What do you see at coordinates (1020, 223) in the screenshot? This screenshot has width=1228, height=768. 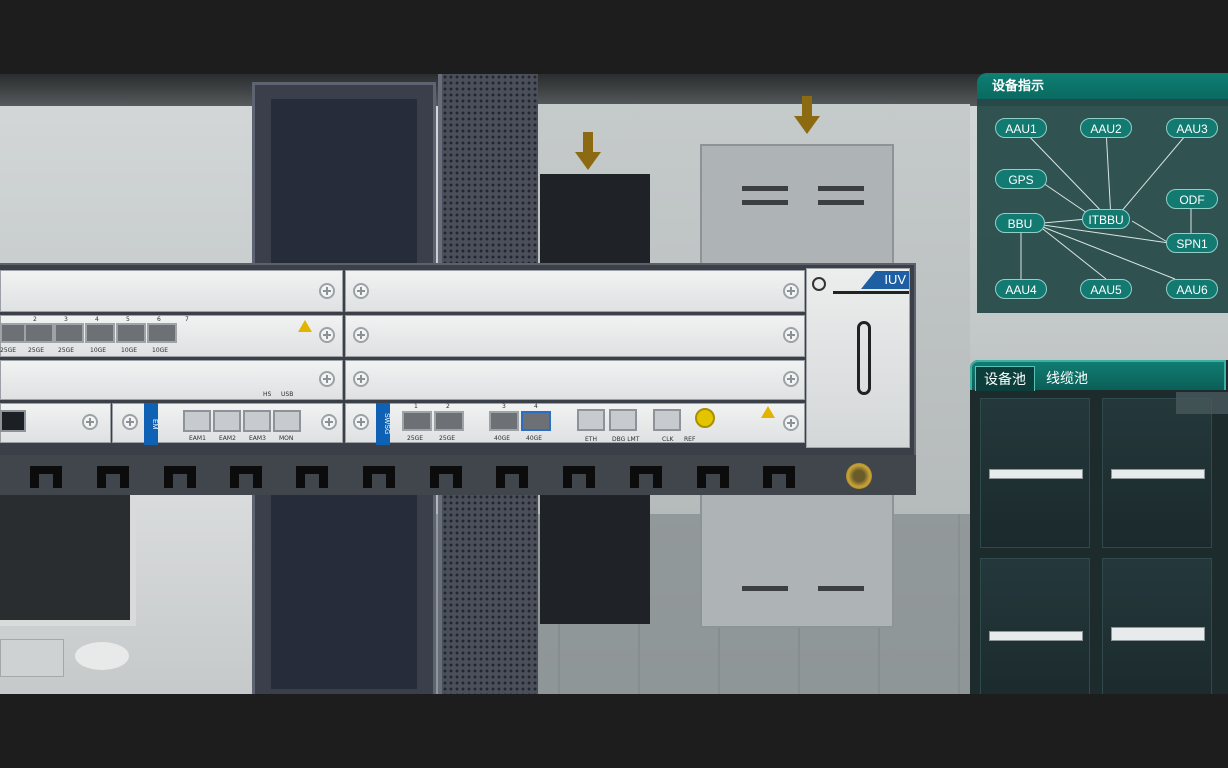 I see `node-bbu: BBU` at bounding box center [1020, 223].